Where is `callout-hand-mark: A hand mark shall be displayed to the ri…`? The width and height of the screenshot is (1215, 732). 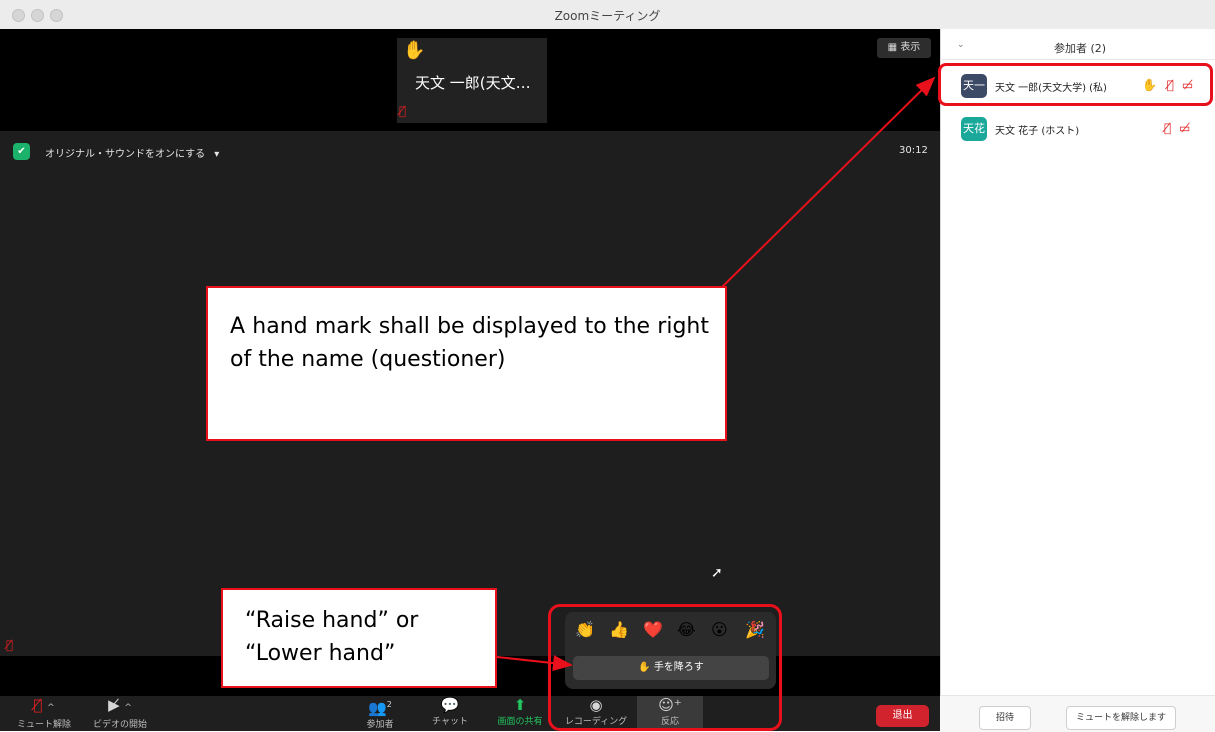
callout-hand-mark: A hand mark shall be displayed to the ri… is located at coordinates (466, 363).